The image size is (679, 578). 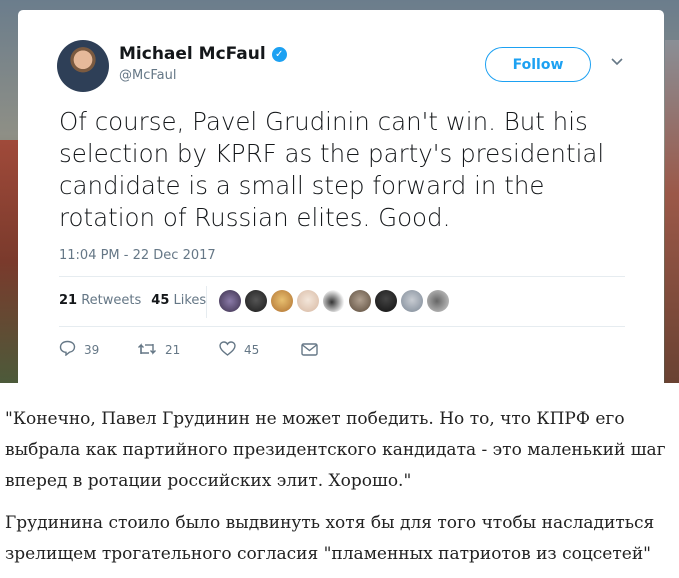 I want to click on likes-stat: 45 Likes, so click(x=178, y=300).